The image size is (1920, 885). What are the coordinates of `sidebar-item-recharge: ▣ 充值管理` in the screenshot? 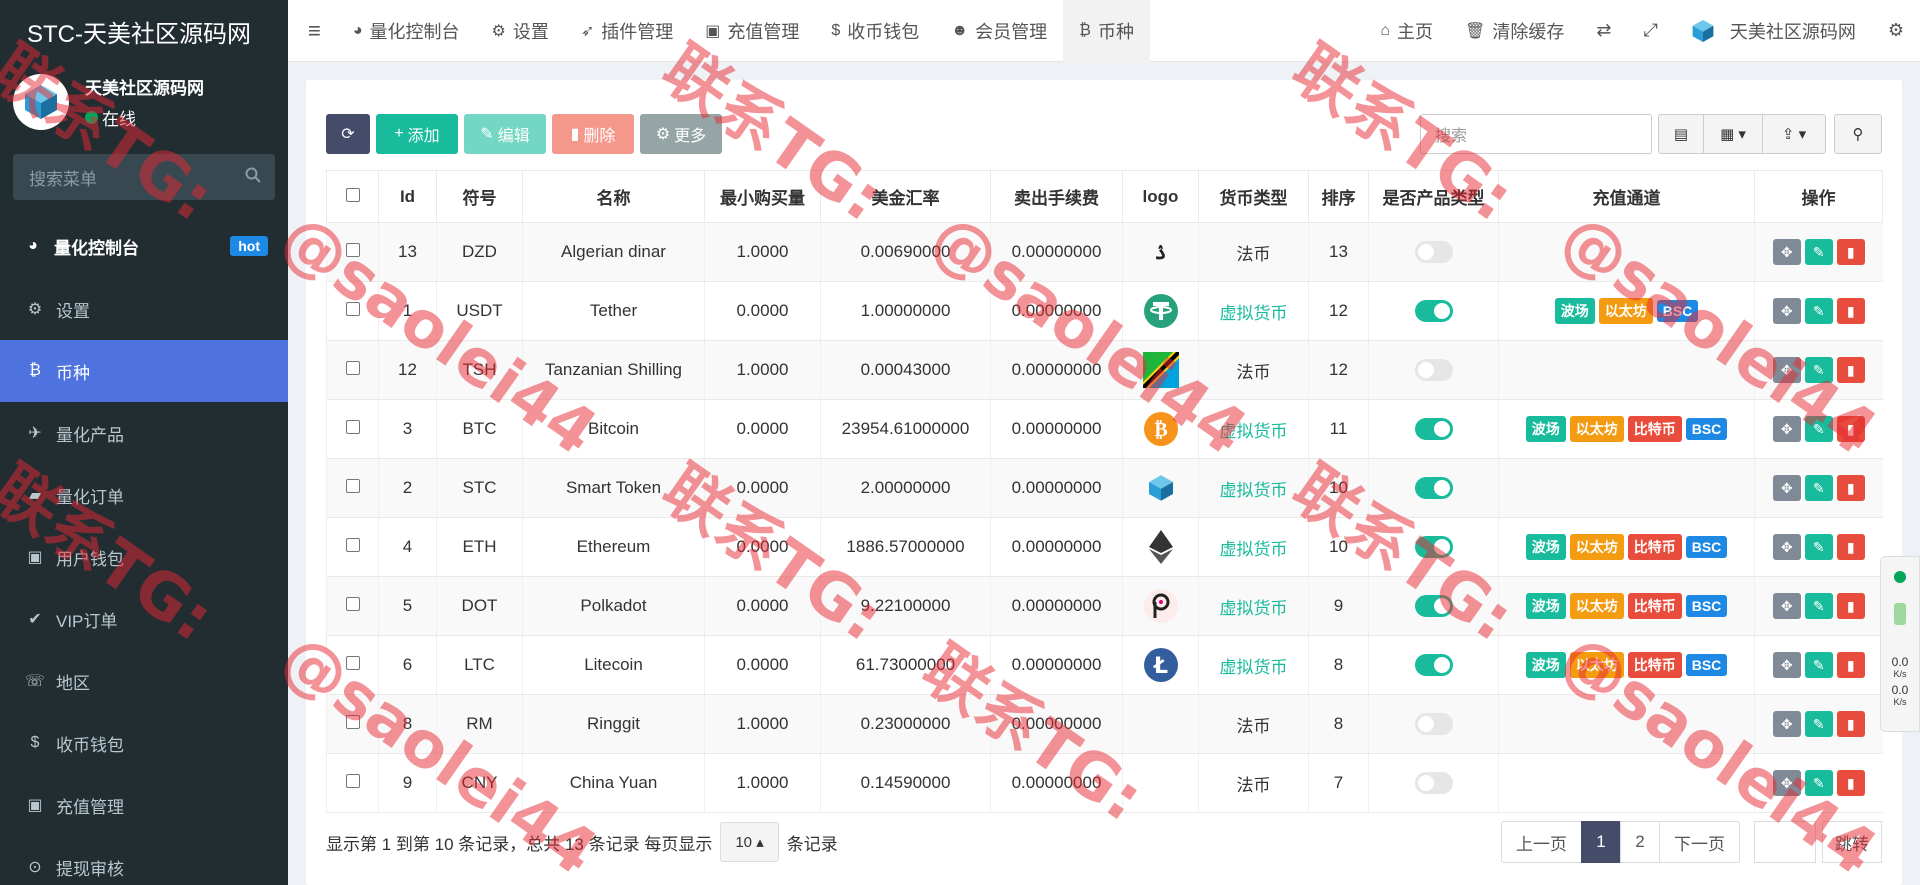 It's located at (144, 805).